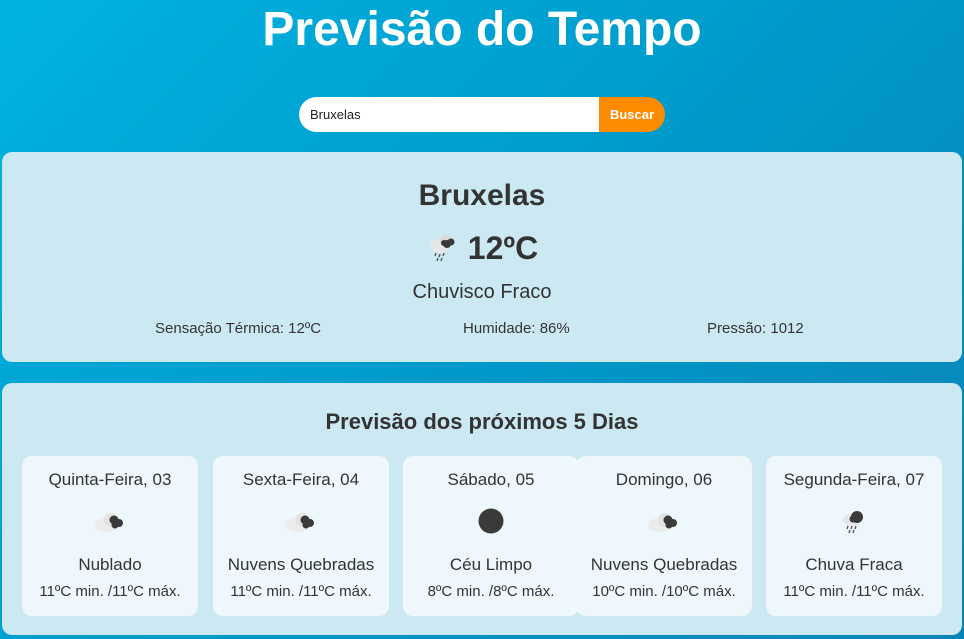  Describe the element at coordinates (854, 521) in the screenshot. I see `rain-icon` at that location.